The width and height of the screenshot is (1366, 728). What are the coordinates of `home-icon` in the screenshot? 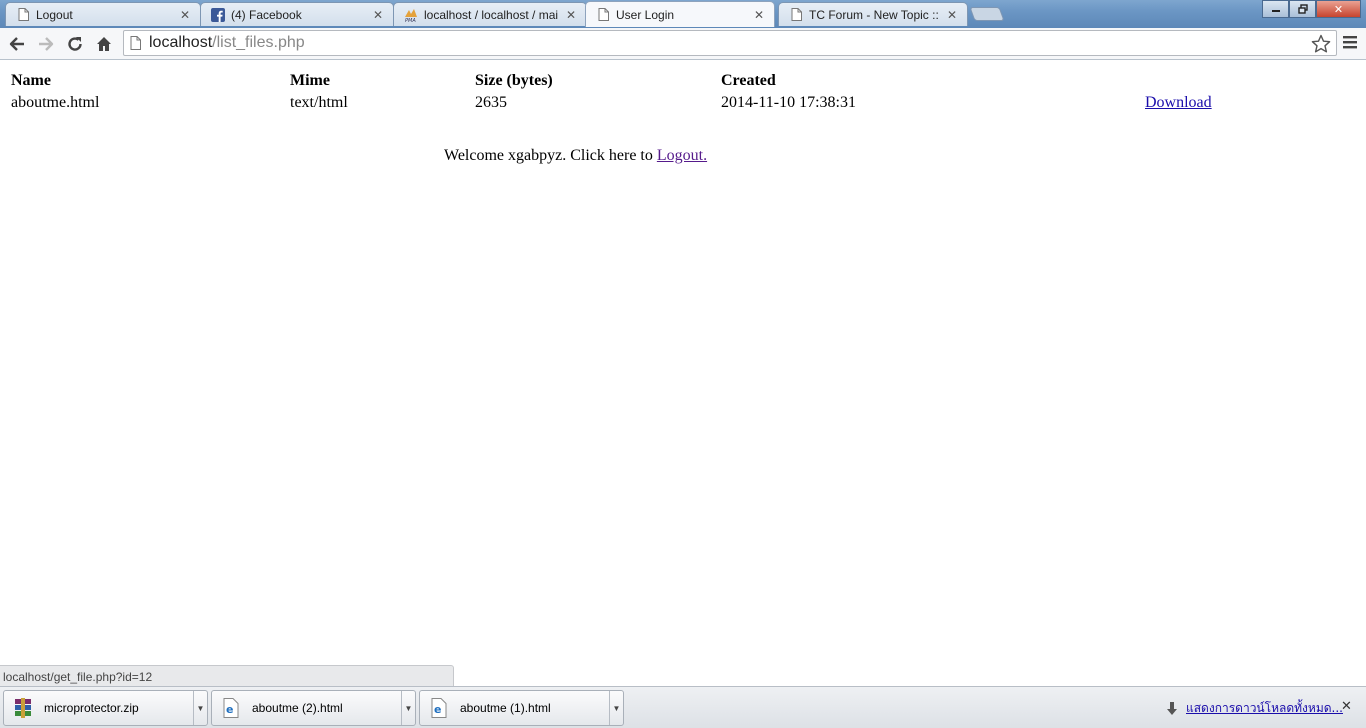 It's located at (104, 44).